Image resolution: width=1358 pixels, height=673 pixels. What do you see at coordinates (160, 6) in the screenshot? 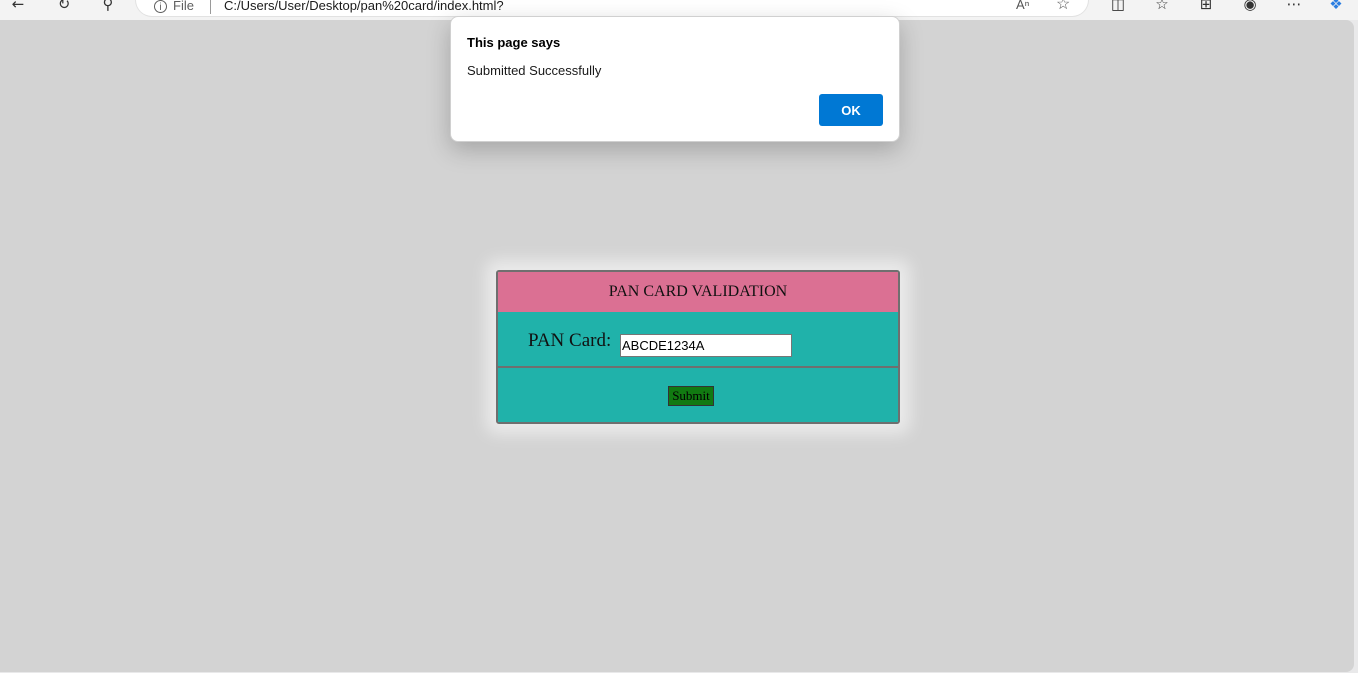
I see `info-icon: i` at bounding box center [160, 6].